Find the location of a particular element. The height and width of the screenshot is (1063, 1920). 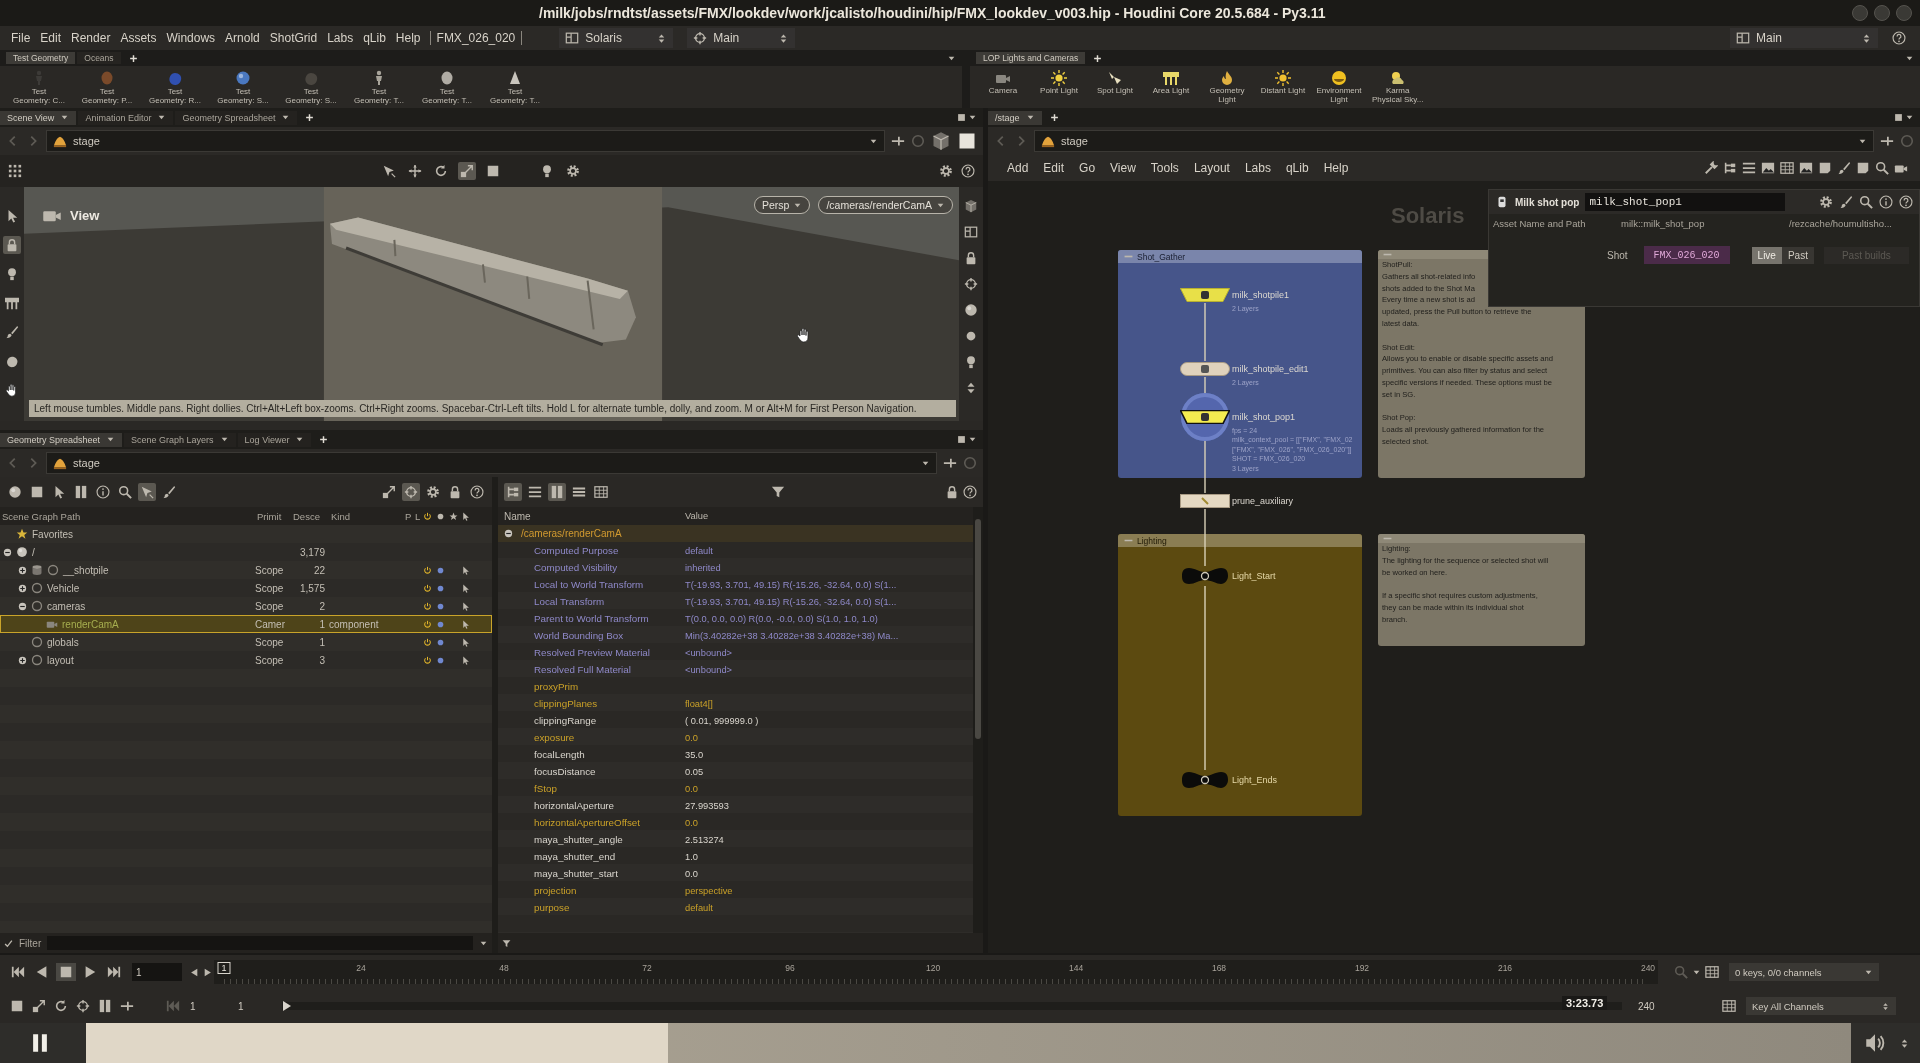

timeline-ruler: 1 24 48 72 96 120 144 168 192 216 240 is located at coordinates (936, 972).